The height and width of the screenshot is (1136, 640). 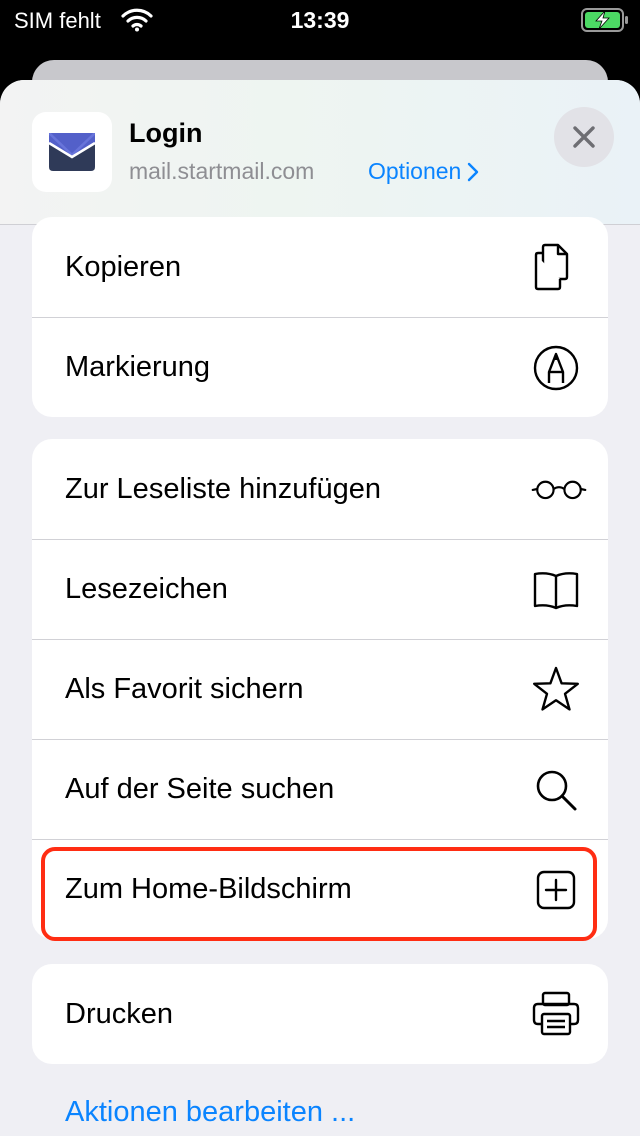 I want to click on printer-icon, so click(x=556, y=1014).